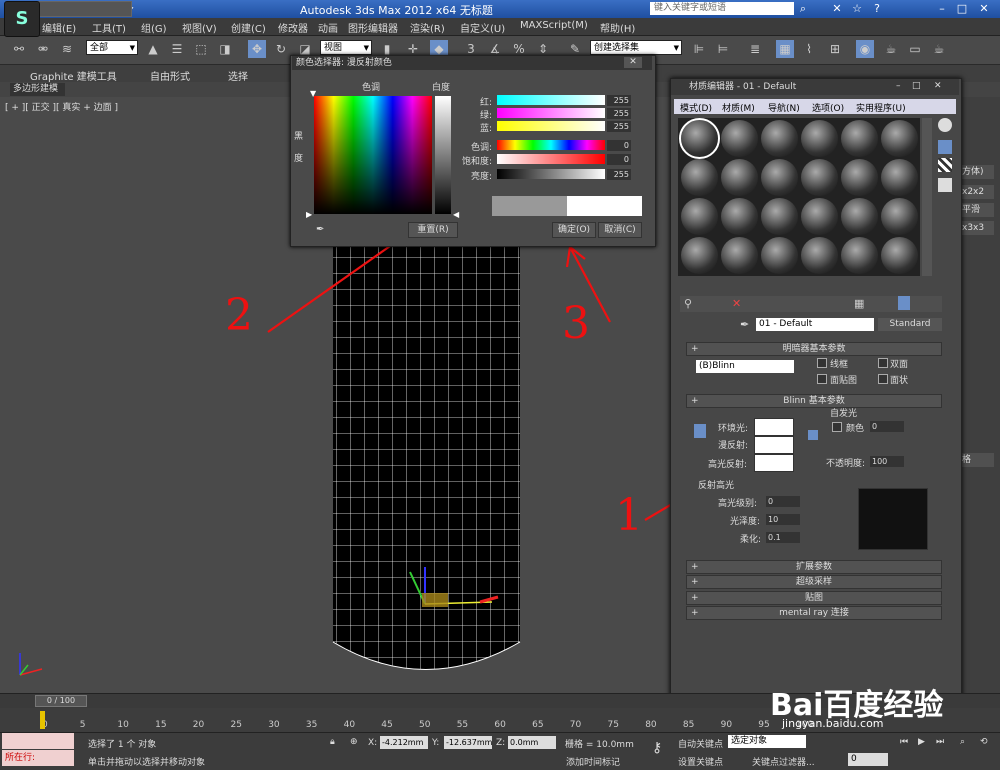 The image size is (1000, 770). What do you see at coordinates (201, 49) in the screenshot?
I see `rect-select-icon: ⬚` at bounding box center [201, 49].